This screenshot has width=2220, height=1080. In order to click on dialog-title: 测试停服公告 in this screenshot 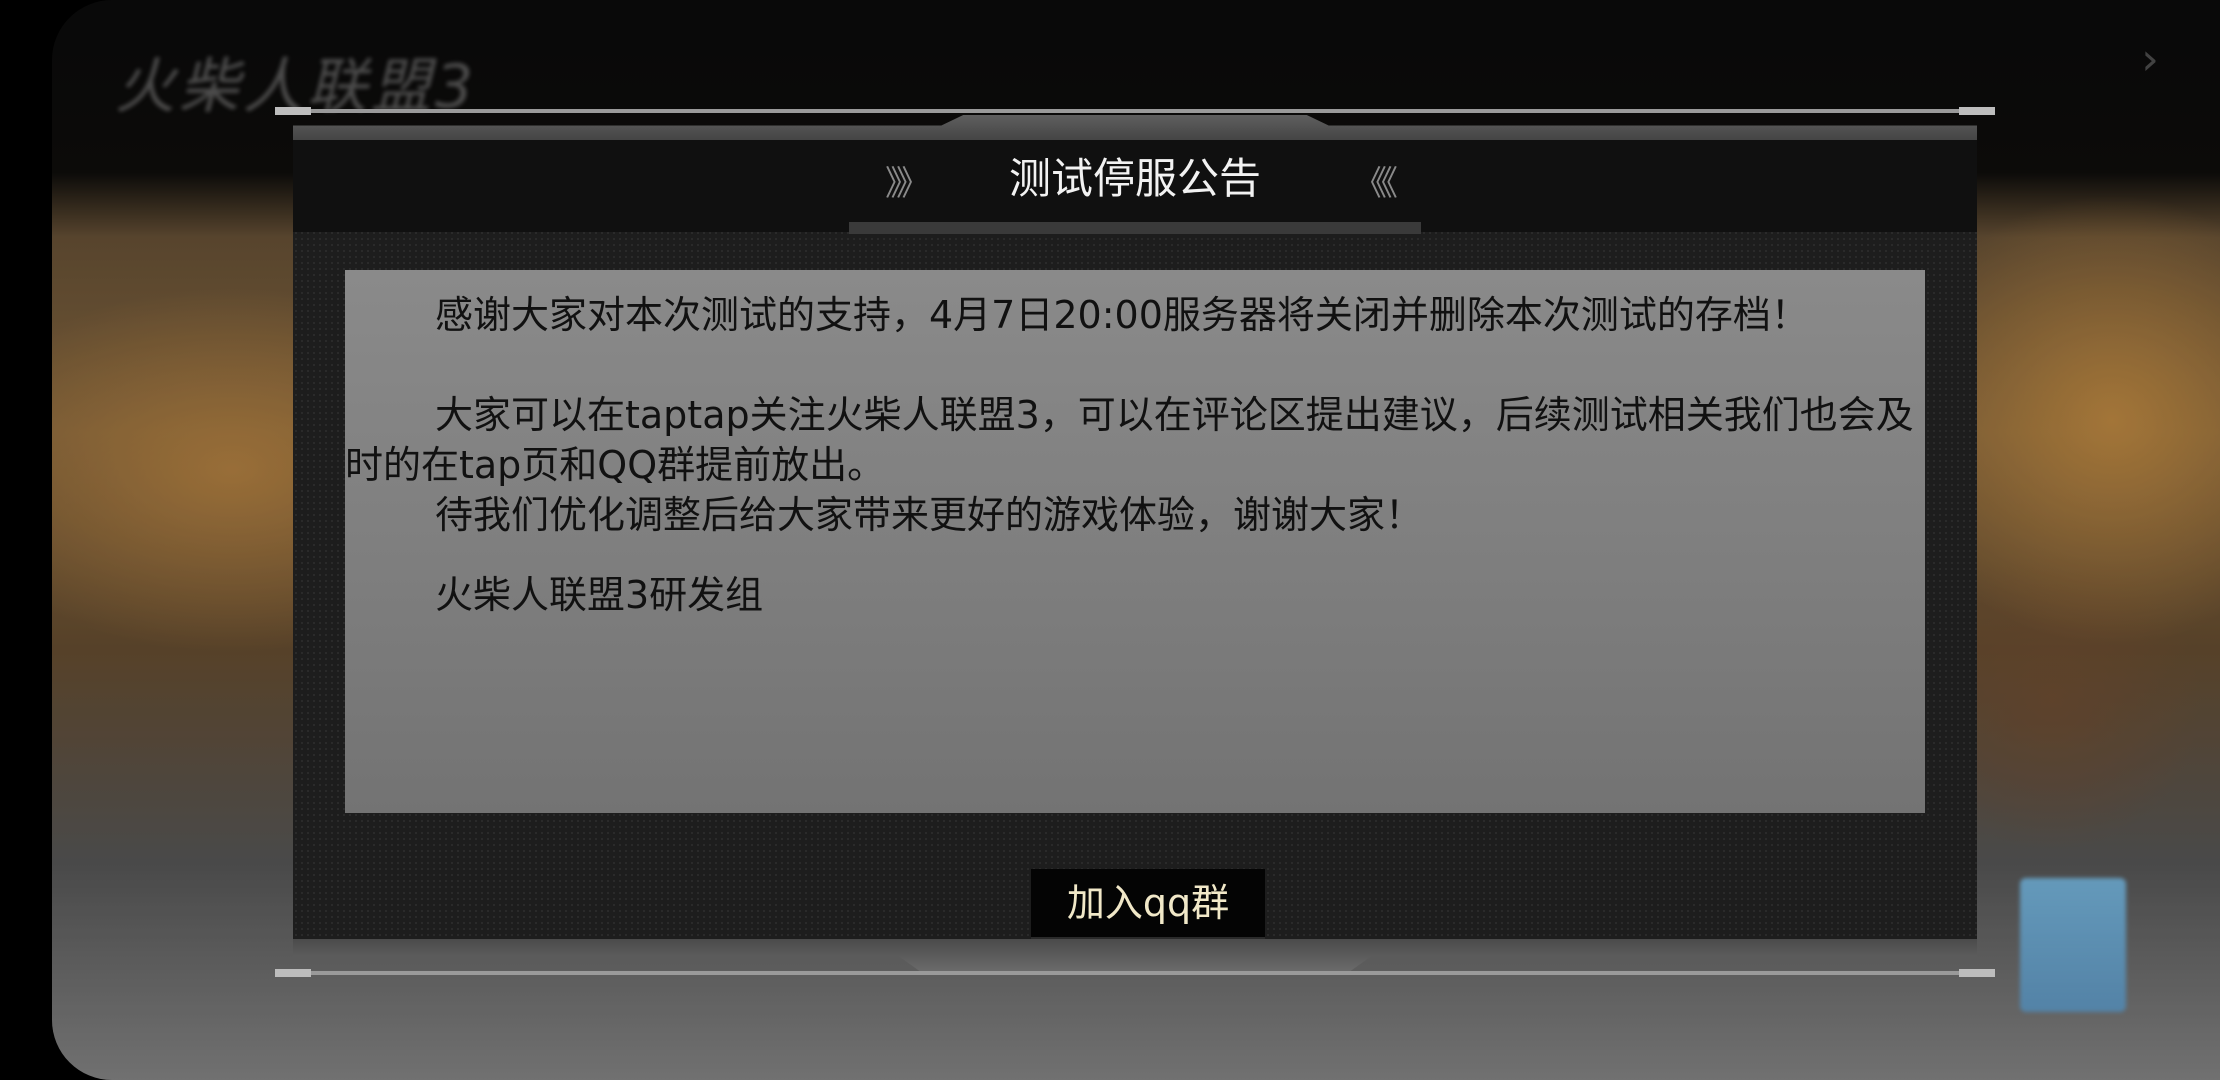, I will do `click(1134, 178)`.